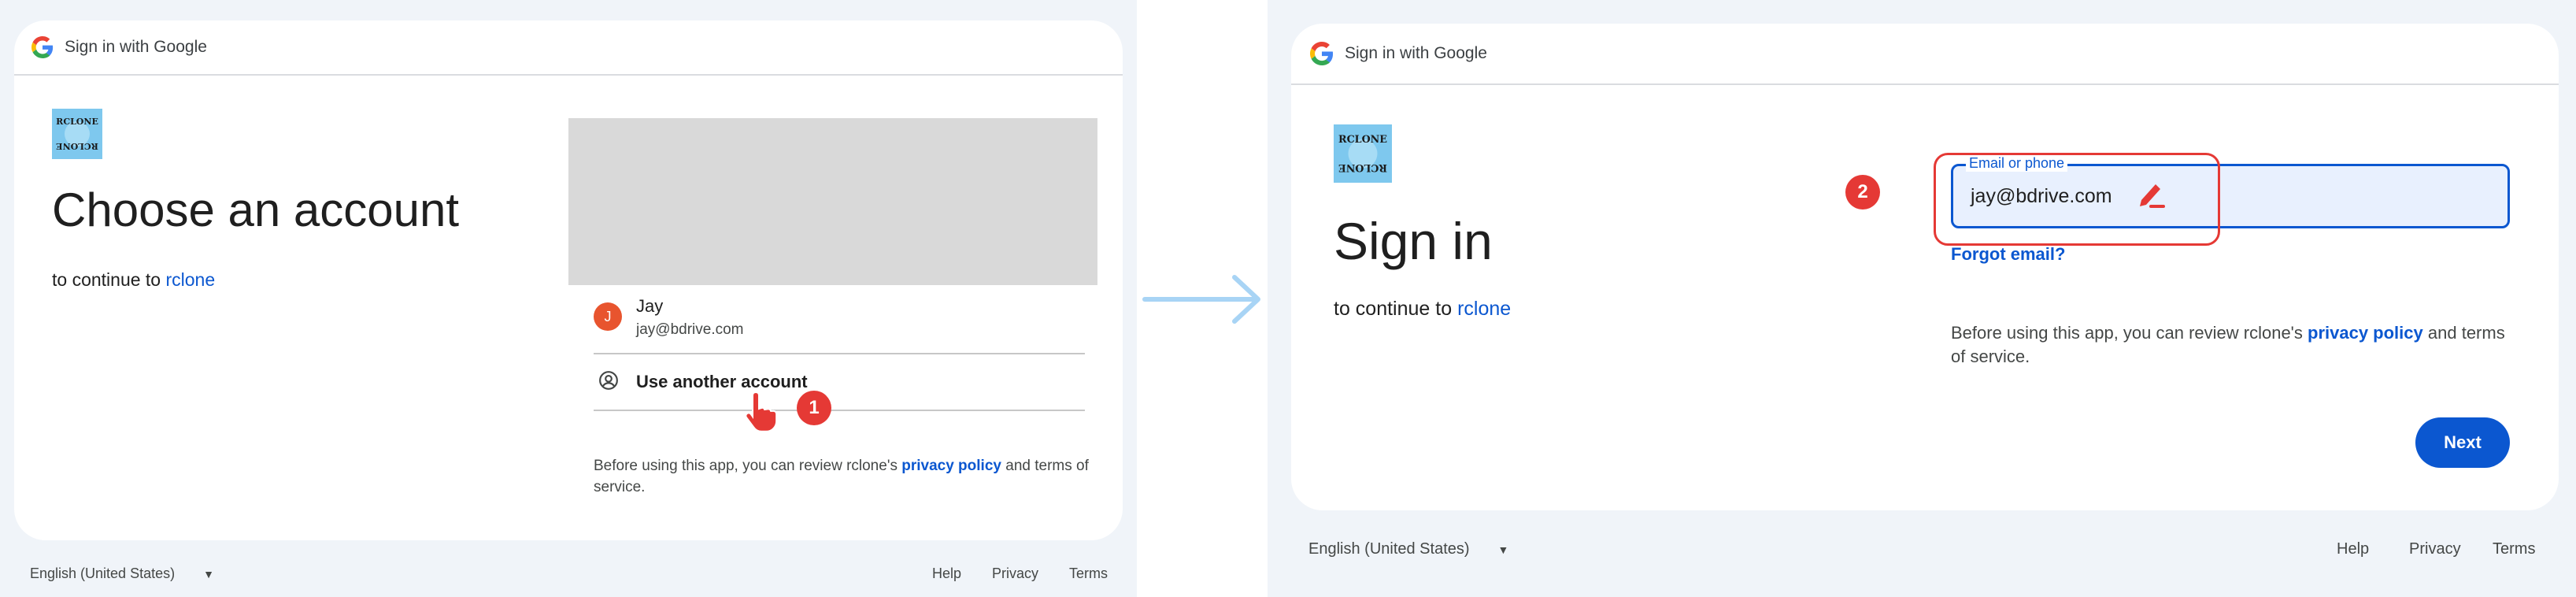  I want to click on account-name: Jay, so click(650, 306).